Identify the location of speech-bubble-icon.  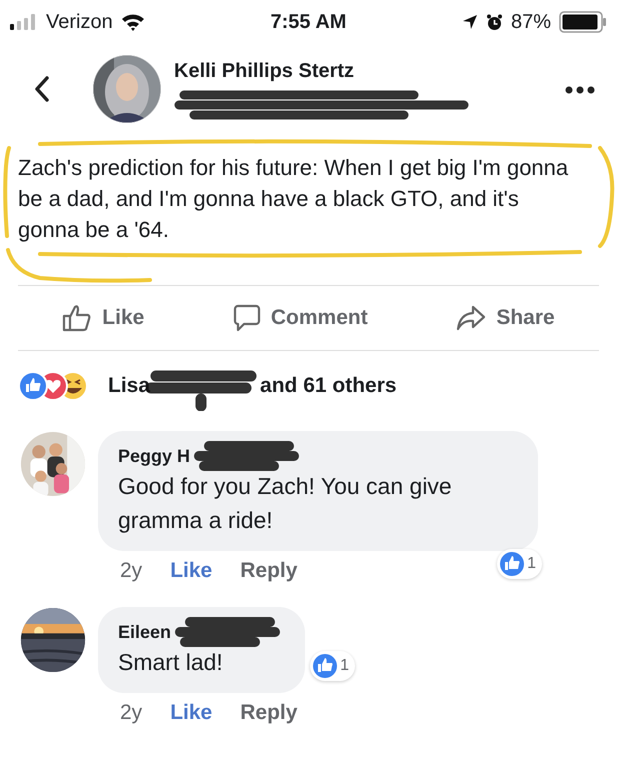
(246, 318).